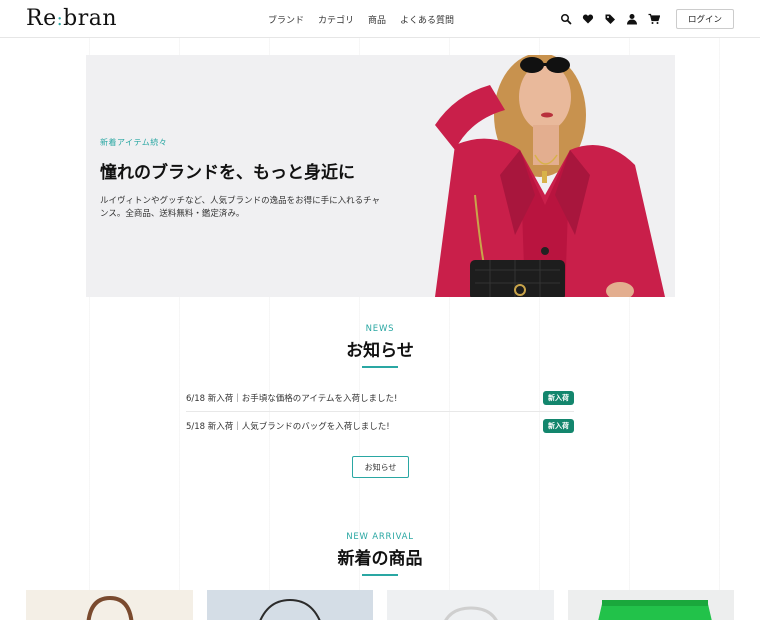  I want to click on nav-category: カテゴリ, so click(336, 19).